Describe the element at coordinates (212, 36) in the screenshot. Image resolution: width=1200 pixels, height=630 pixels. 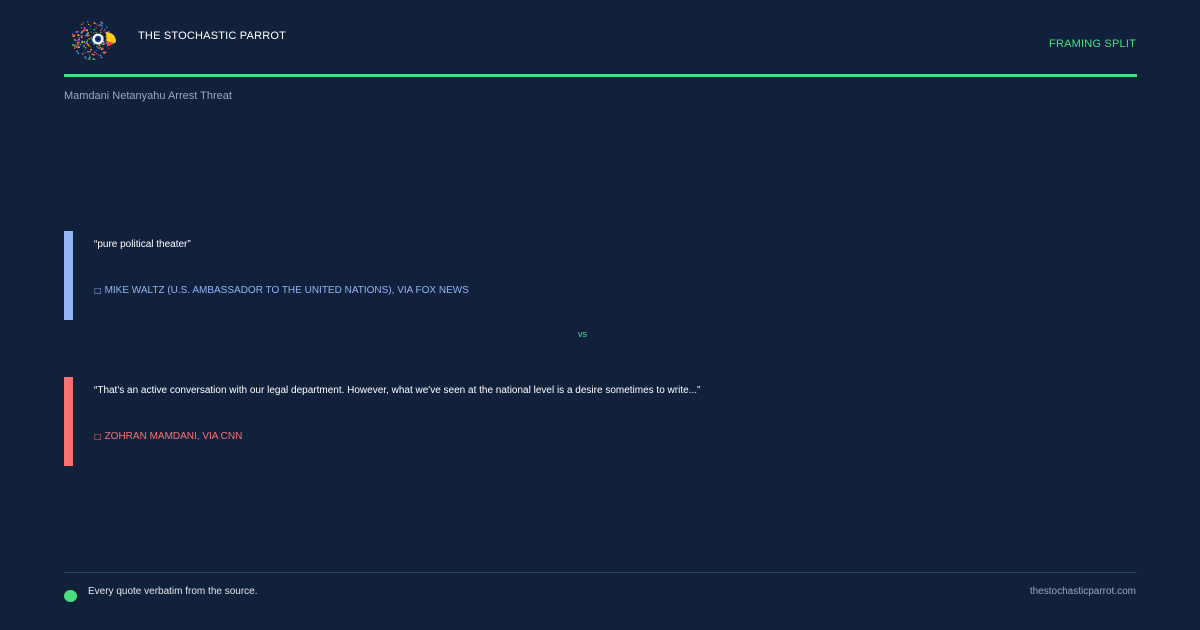
I see `brand-name: THE STOCHASTIC PARROT` at that location.